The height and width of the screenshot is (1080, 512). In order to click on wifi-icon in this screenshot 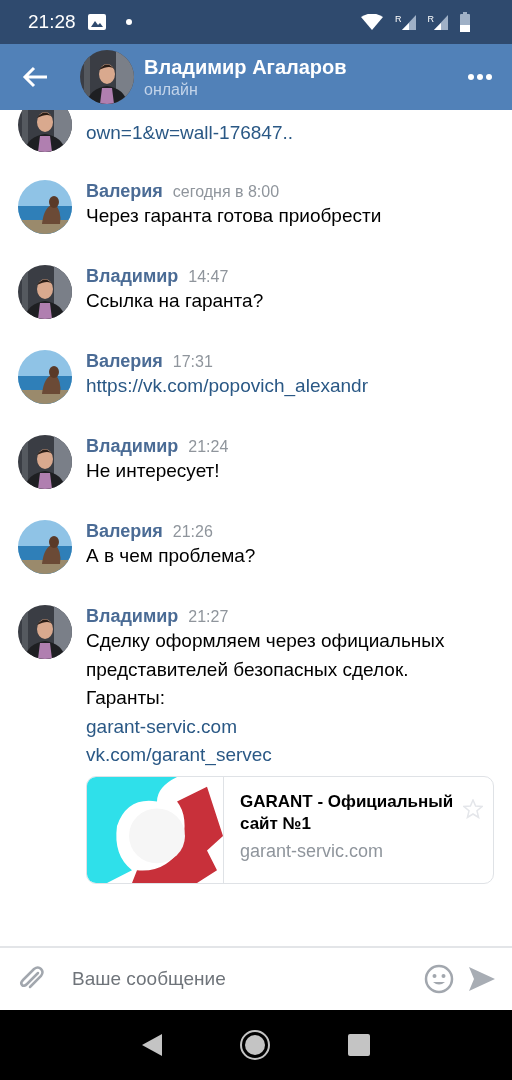, I will do `click(372, 22)`.